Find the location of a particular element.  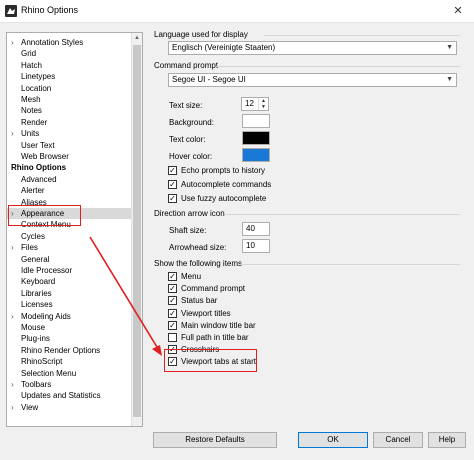

annotation-arrow is located at coordinates (125, 296).